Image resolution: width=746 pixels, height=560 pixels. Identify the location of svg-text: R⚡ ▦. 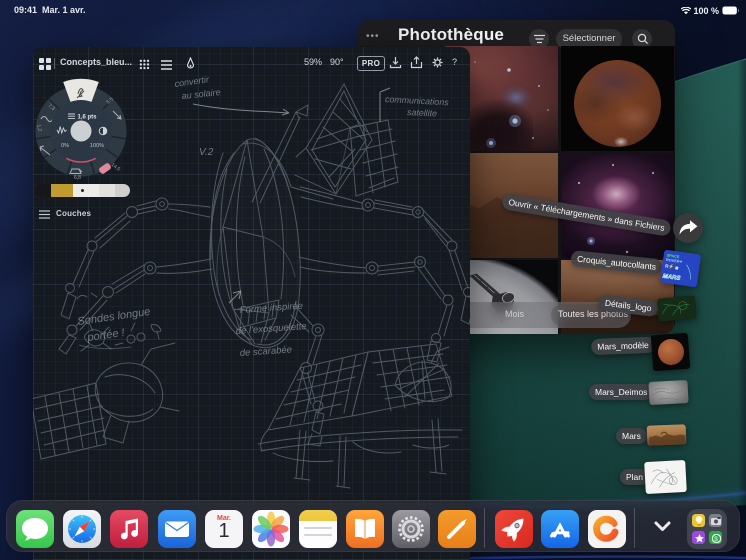
(672, 266).